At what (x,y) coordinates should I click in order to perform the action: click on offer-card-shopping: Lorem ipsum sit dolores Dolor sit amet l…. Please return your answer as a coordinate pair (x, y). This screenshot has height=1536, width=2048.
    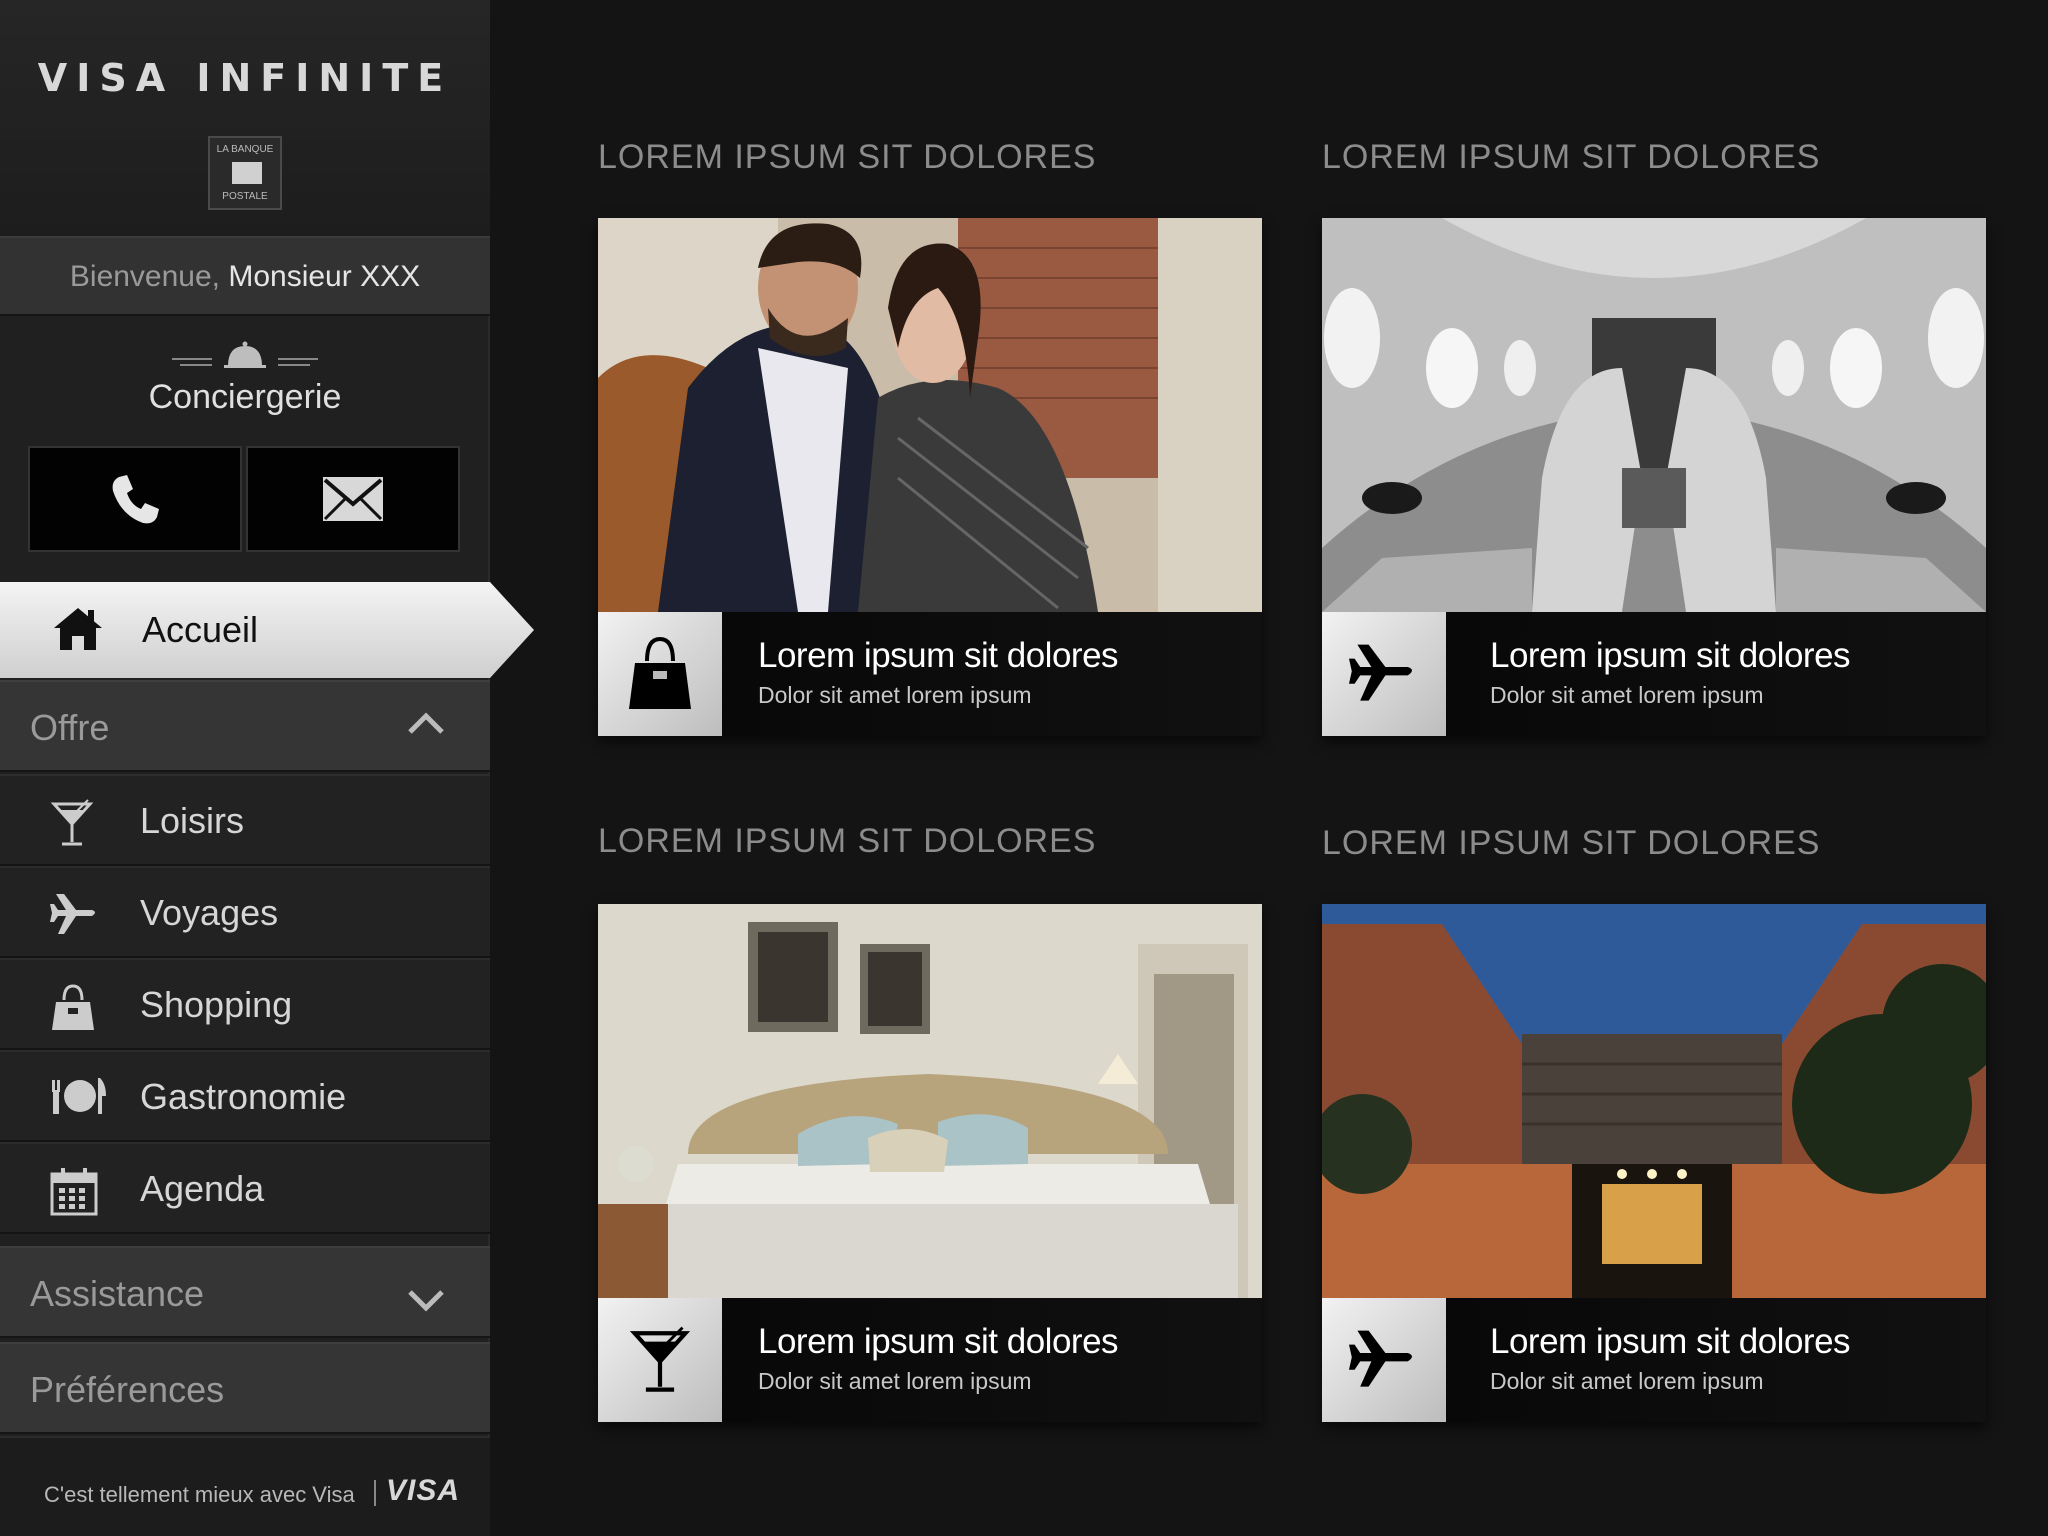
    Looking at the image, I should click on (930, 477).